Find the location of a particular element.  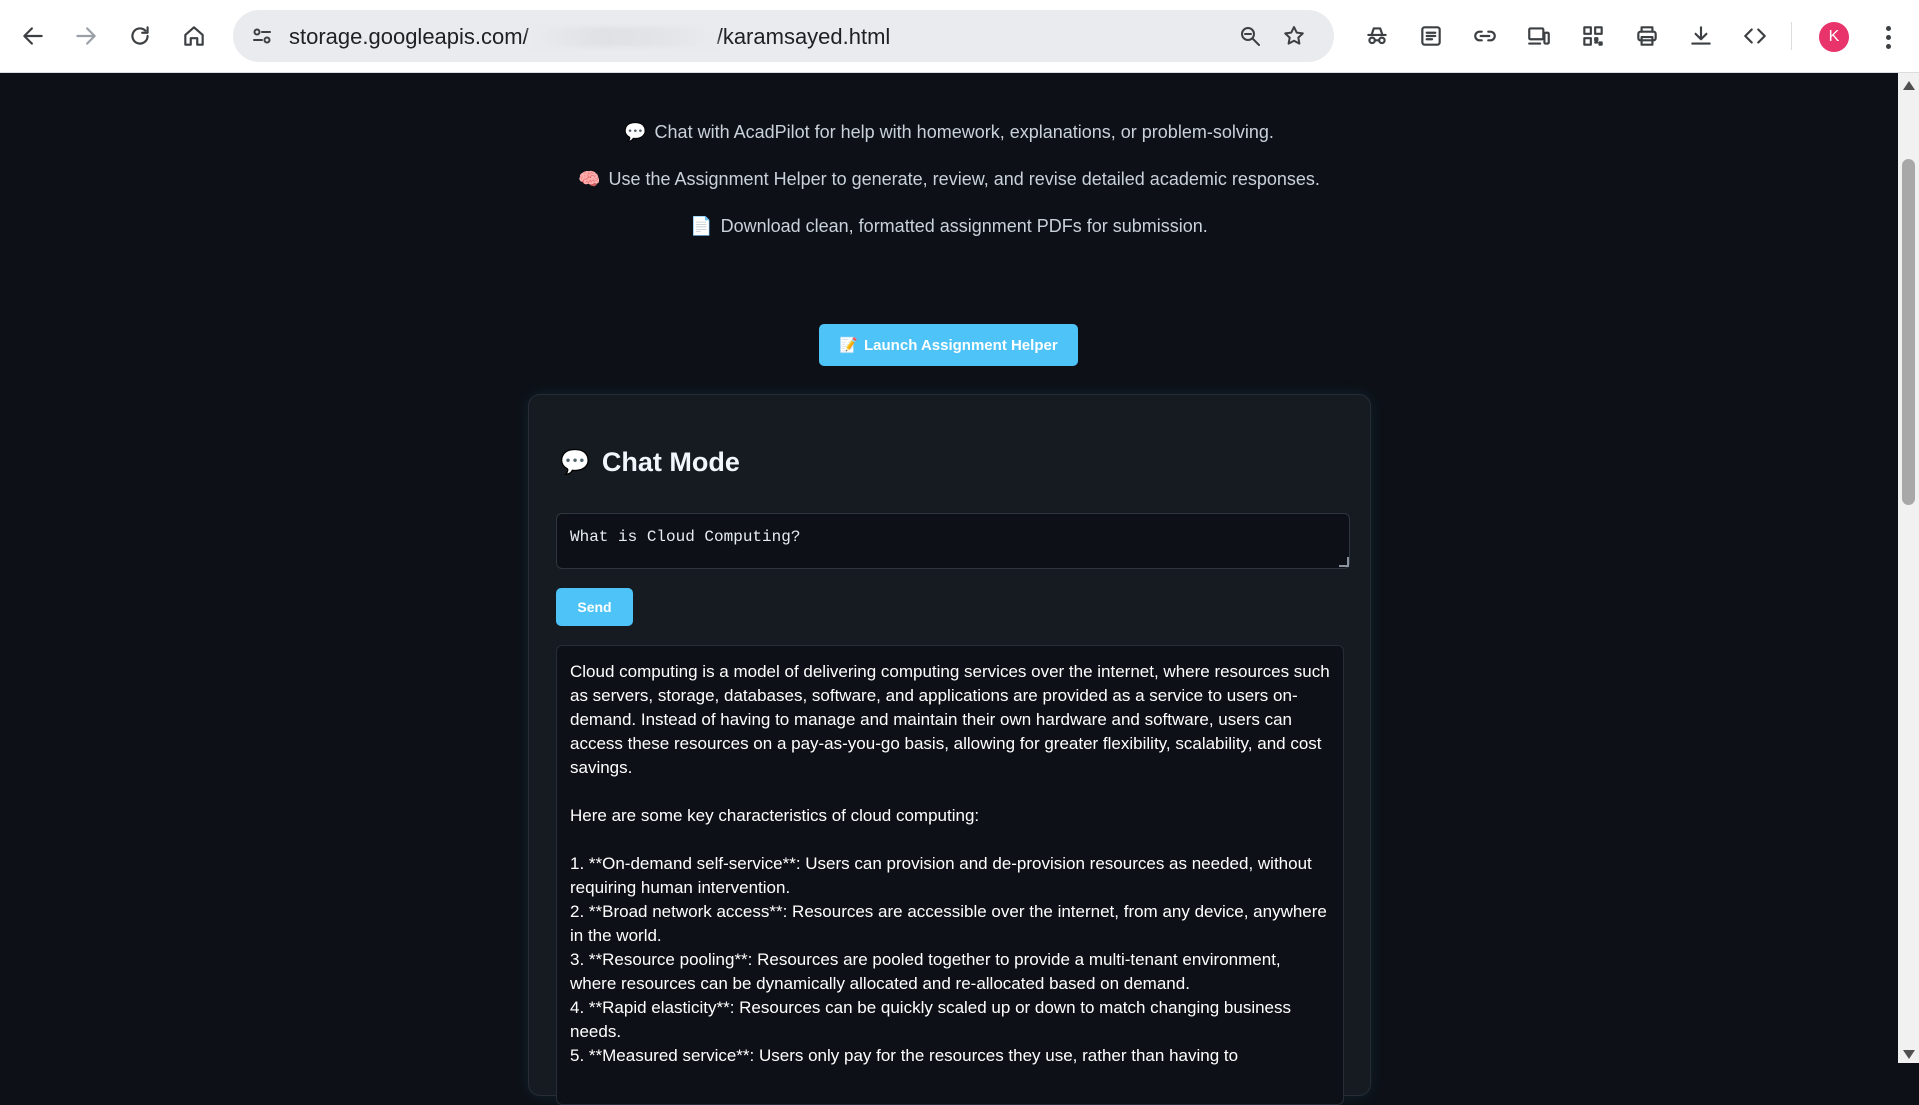

reload-icon is located at coordinates (140, 35).